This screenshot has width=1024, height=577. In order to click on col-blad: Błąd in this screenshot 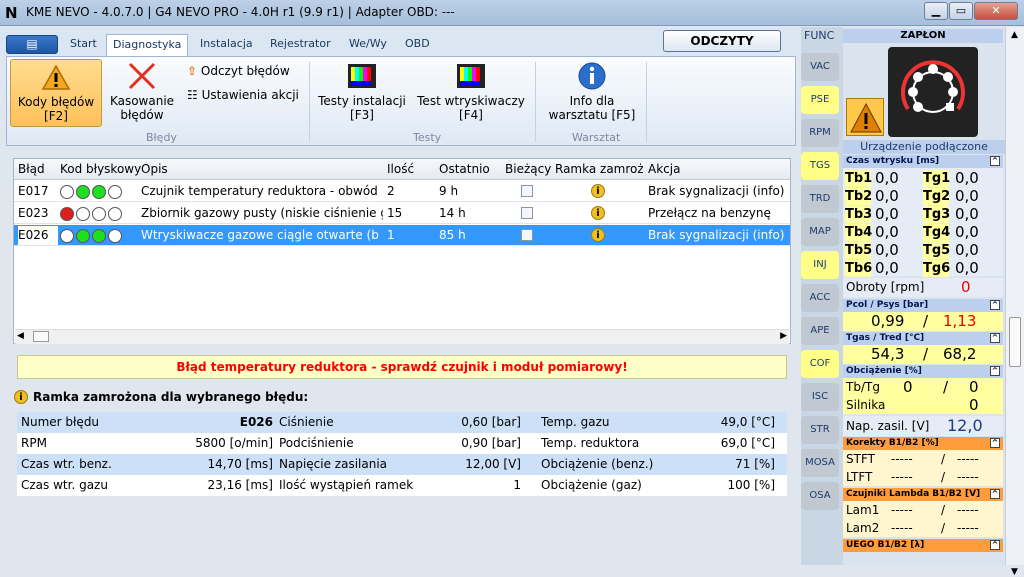, I will do `click(31, 169)`.